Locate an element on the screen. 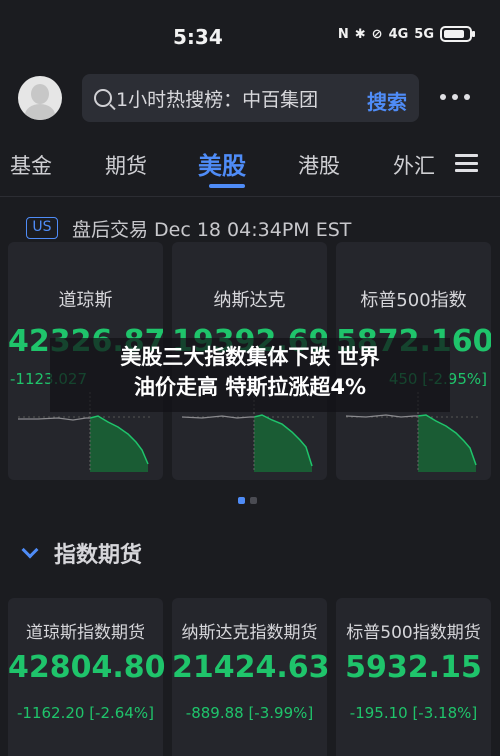  headline-line-1: 美股三大指数集体下跌 世界 is located at coordinates (250, 357).